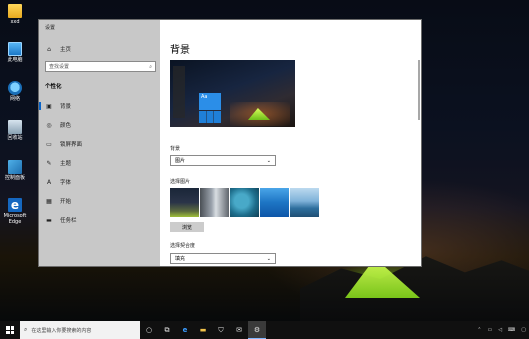 The width and height of the screenshot is (529, 339). I want to click on sidebar-item-taskbar: ▬ 任务栏, so click(99, 220).